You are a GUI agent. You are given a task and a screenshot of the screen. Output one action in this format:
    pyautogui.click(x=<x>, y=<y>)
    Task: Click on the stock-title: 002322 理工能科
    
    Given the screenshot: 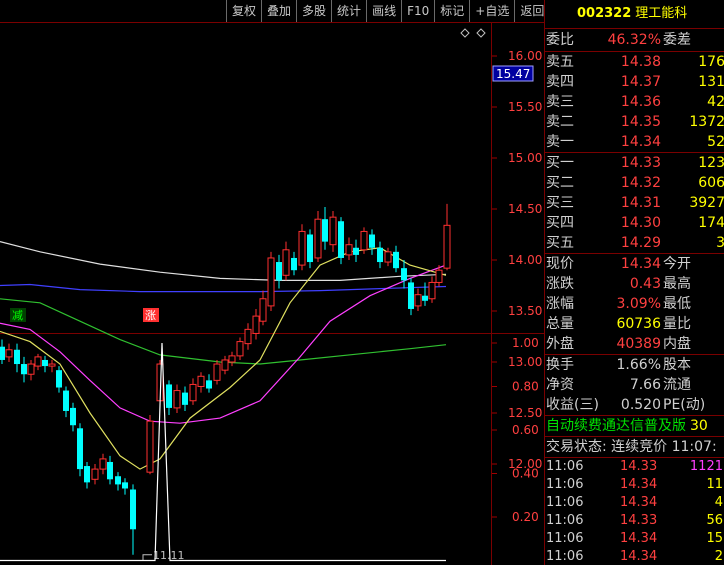 What is the action you would take?
    pyautogui.click(x=634, y=14)
    